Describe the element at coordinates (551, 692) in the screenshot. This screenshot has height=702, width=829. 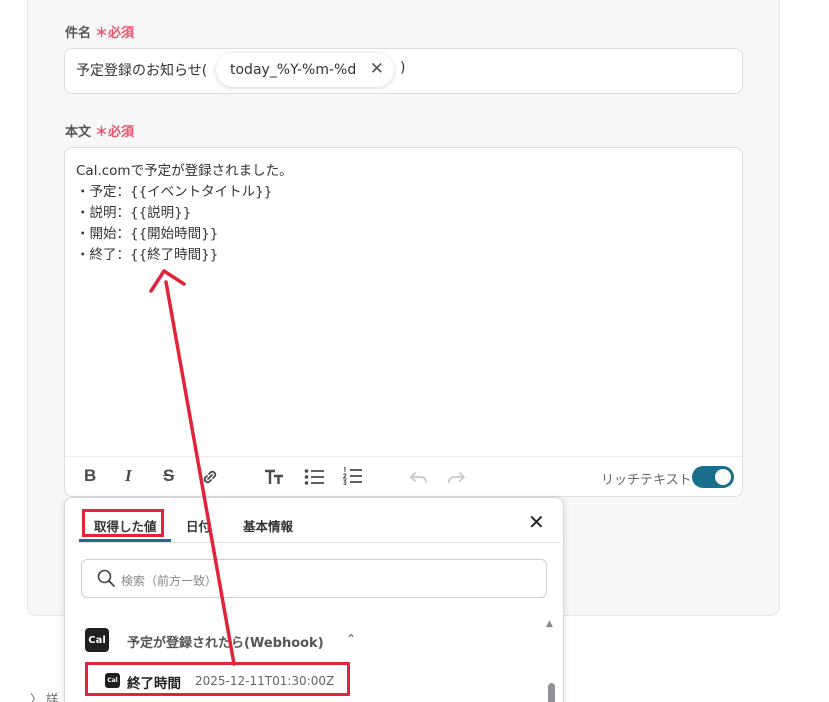
I see `scrollbar-thumb` at that location.